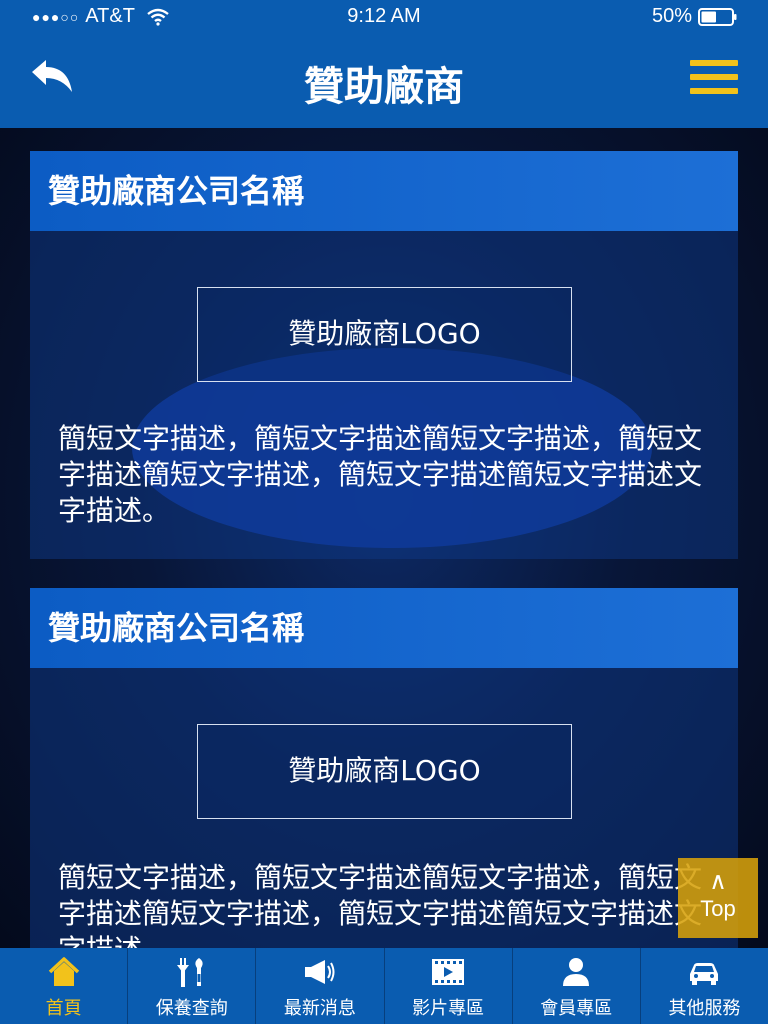  I want to click on back-to-top-button: ∧ Top, so click(718, 898).